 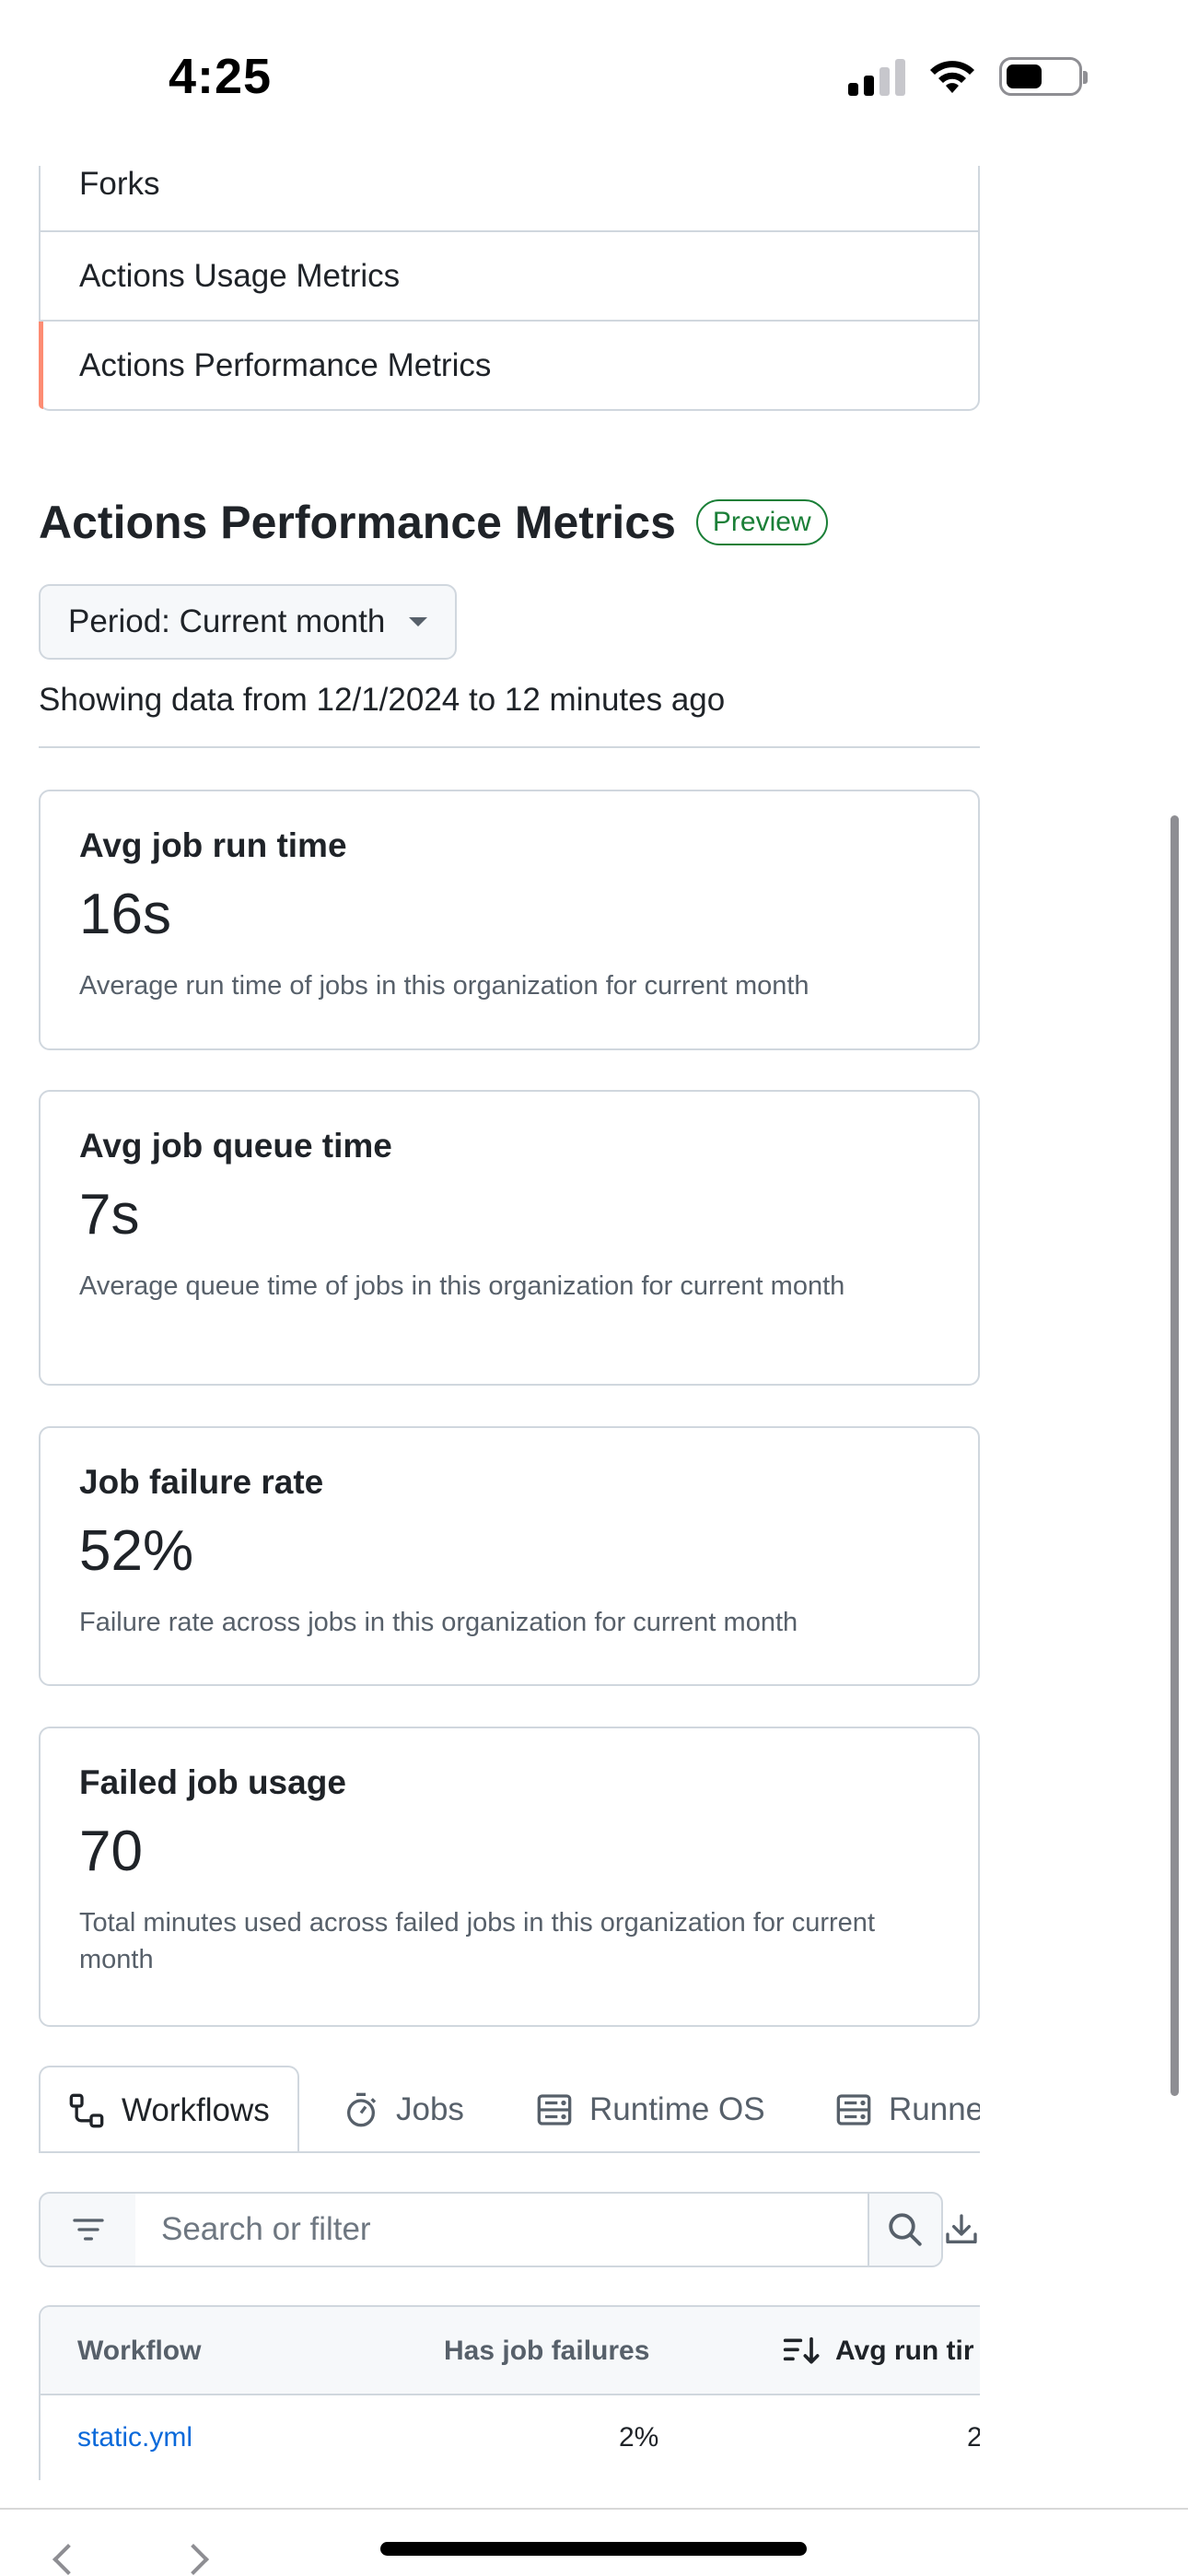 I want to click on period-dropdown-button: Period: Current month, so click(x=249, y=622).